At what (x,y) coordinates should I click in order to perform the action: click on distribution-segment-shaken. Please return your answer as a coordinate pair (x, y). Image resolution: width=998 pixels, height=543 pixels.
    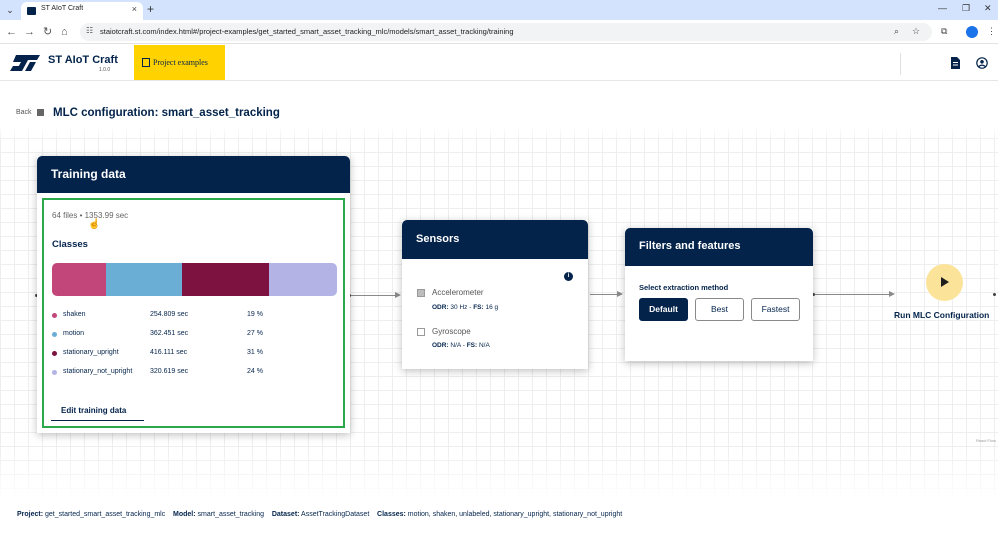
    Looking at the image, I should click on (79, 279).